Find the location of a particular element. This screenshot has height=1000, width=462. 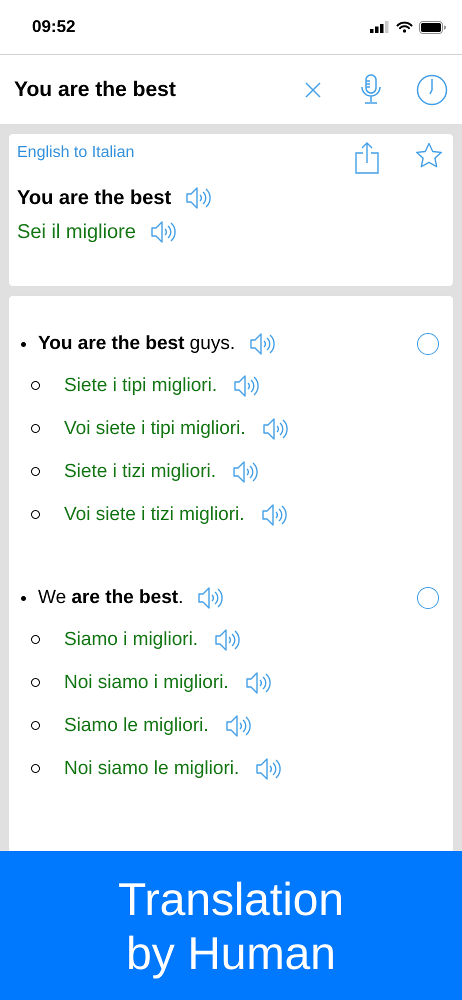

signal-icon is located at coordinates (380, 27).